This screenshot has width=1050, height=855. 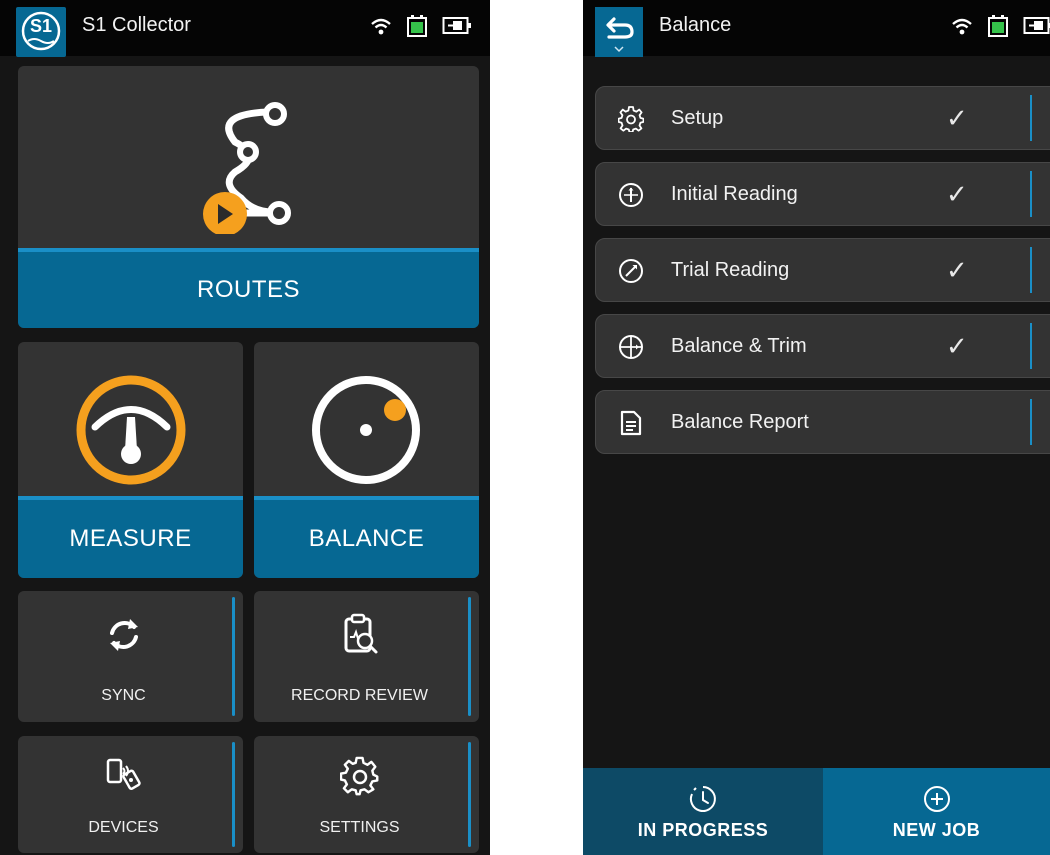 I want to click on list-item-label: Balance & Trim, so click(x=739, y=346).